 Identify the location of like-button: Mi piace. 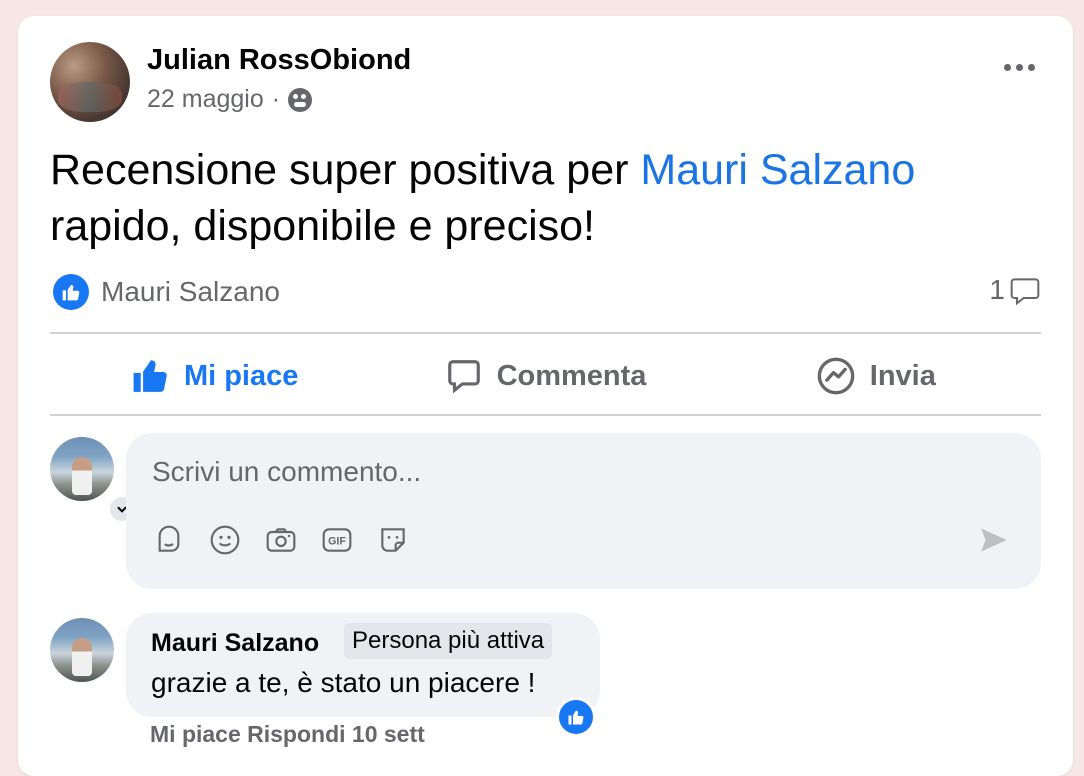
(215, 376).